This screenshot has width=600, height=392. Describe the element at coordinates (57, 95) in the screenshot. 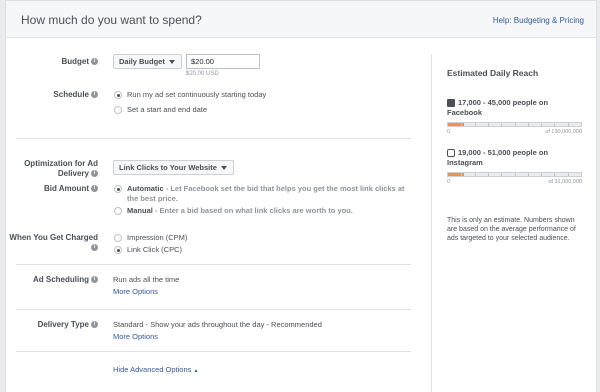

I see `schedule-label: Schedule i` at that location.